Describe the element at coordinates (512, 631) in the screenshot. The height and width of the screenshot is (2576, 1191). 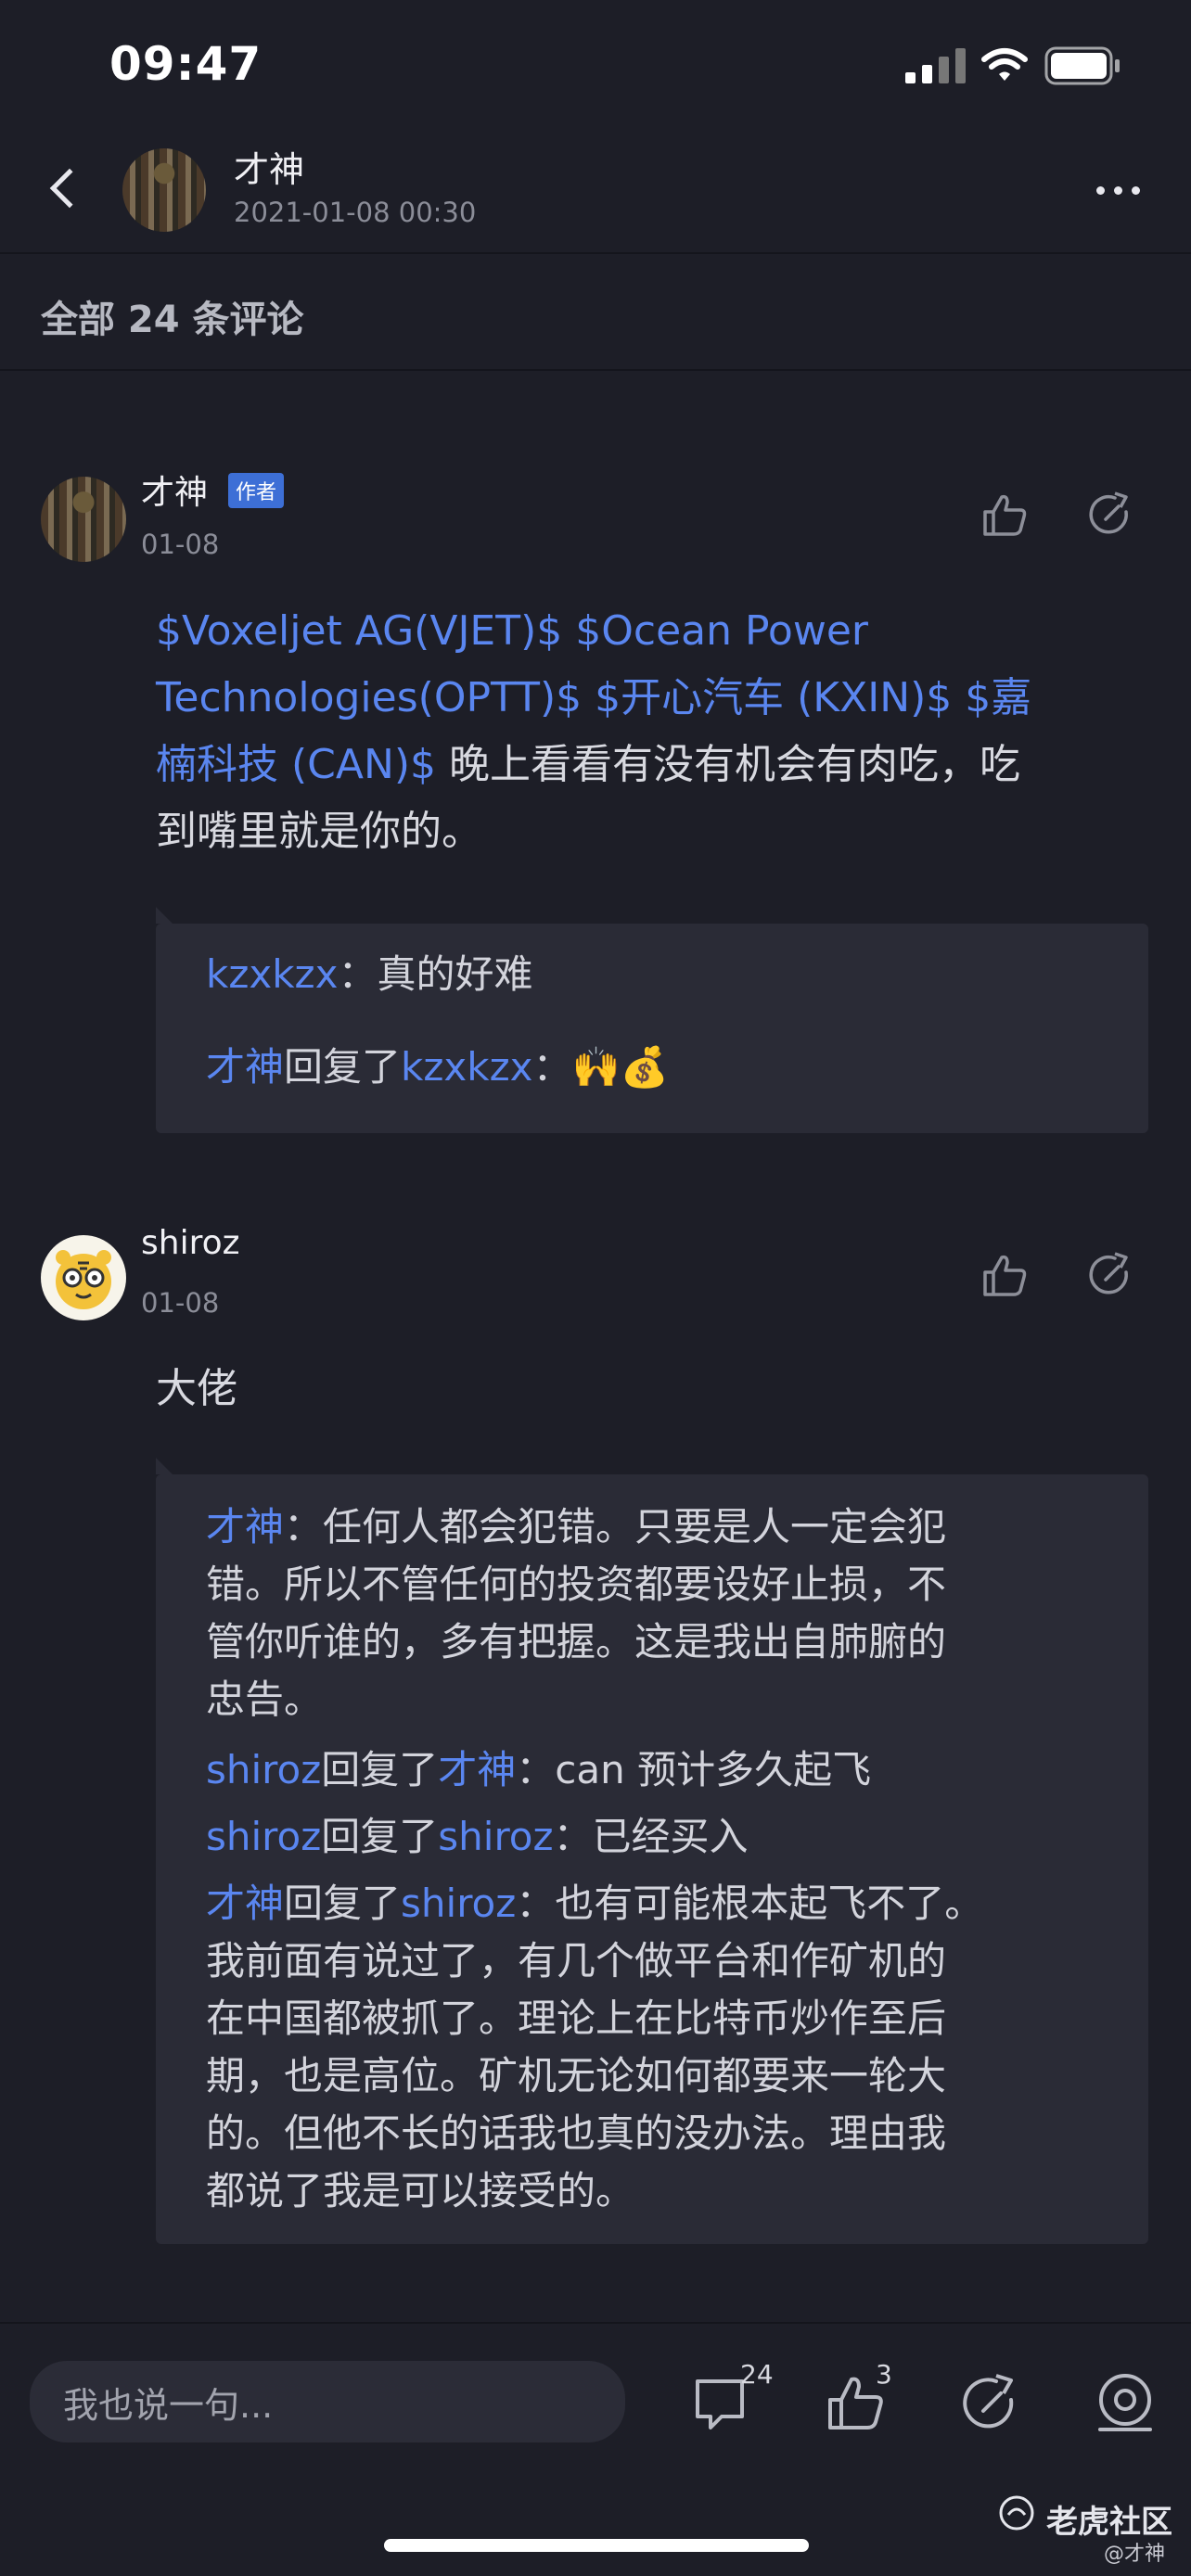
I see `stock-link: $Voxeljet AG(VJET)$ $Ocean Power` at that location.